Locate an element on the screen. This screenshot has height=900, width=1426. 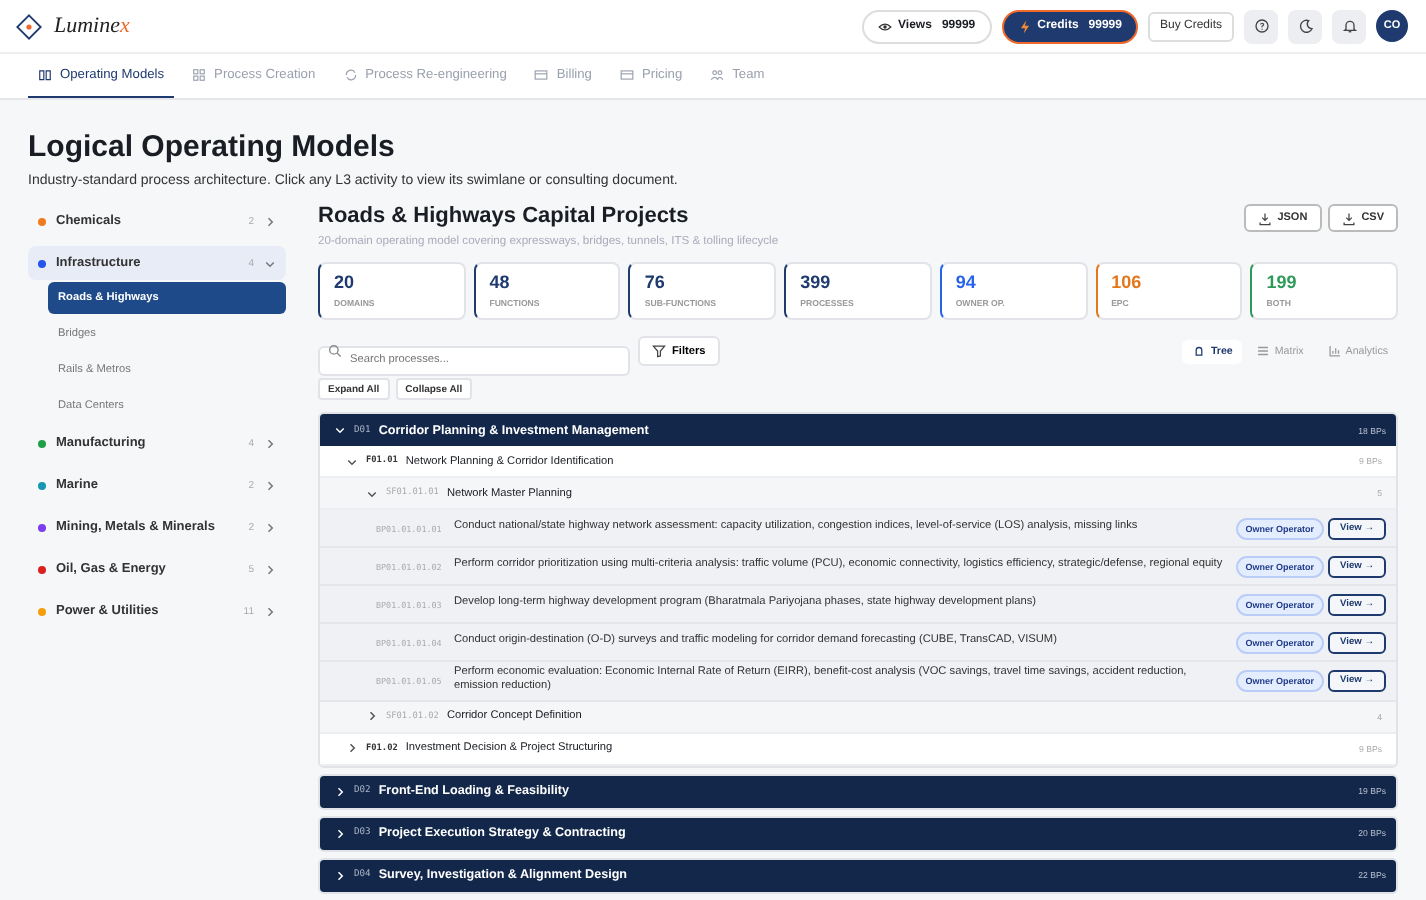
eye-icon is located at coordinates (885, 26).